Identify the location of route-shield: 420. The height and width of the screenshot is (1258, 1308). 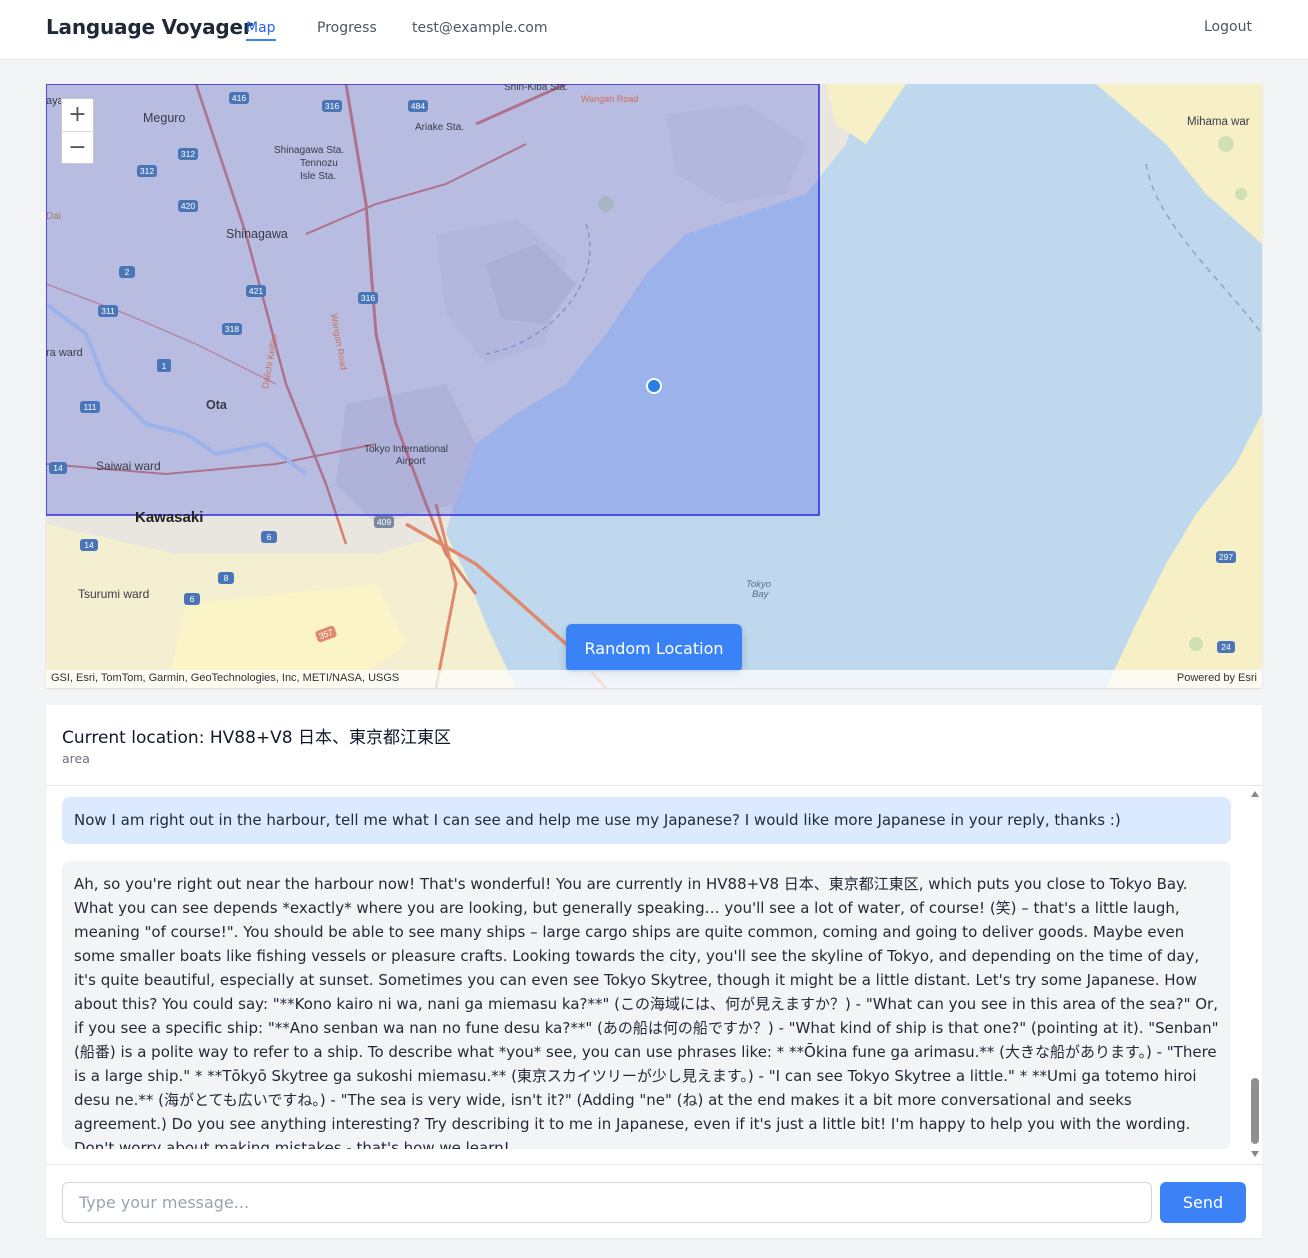
(188, 206).